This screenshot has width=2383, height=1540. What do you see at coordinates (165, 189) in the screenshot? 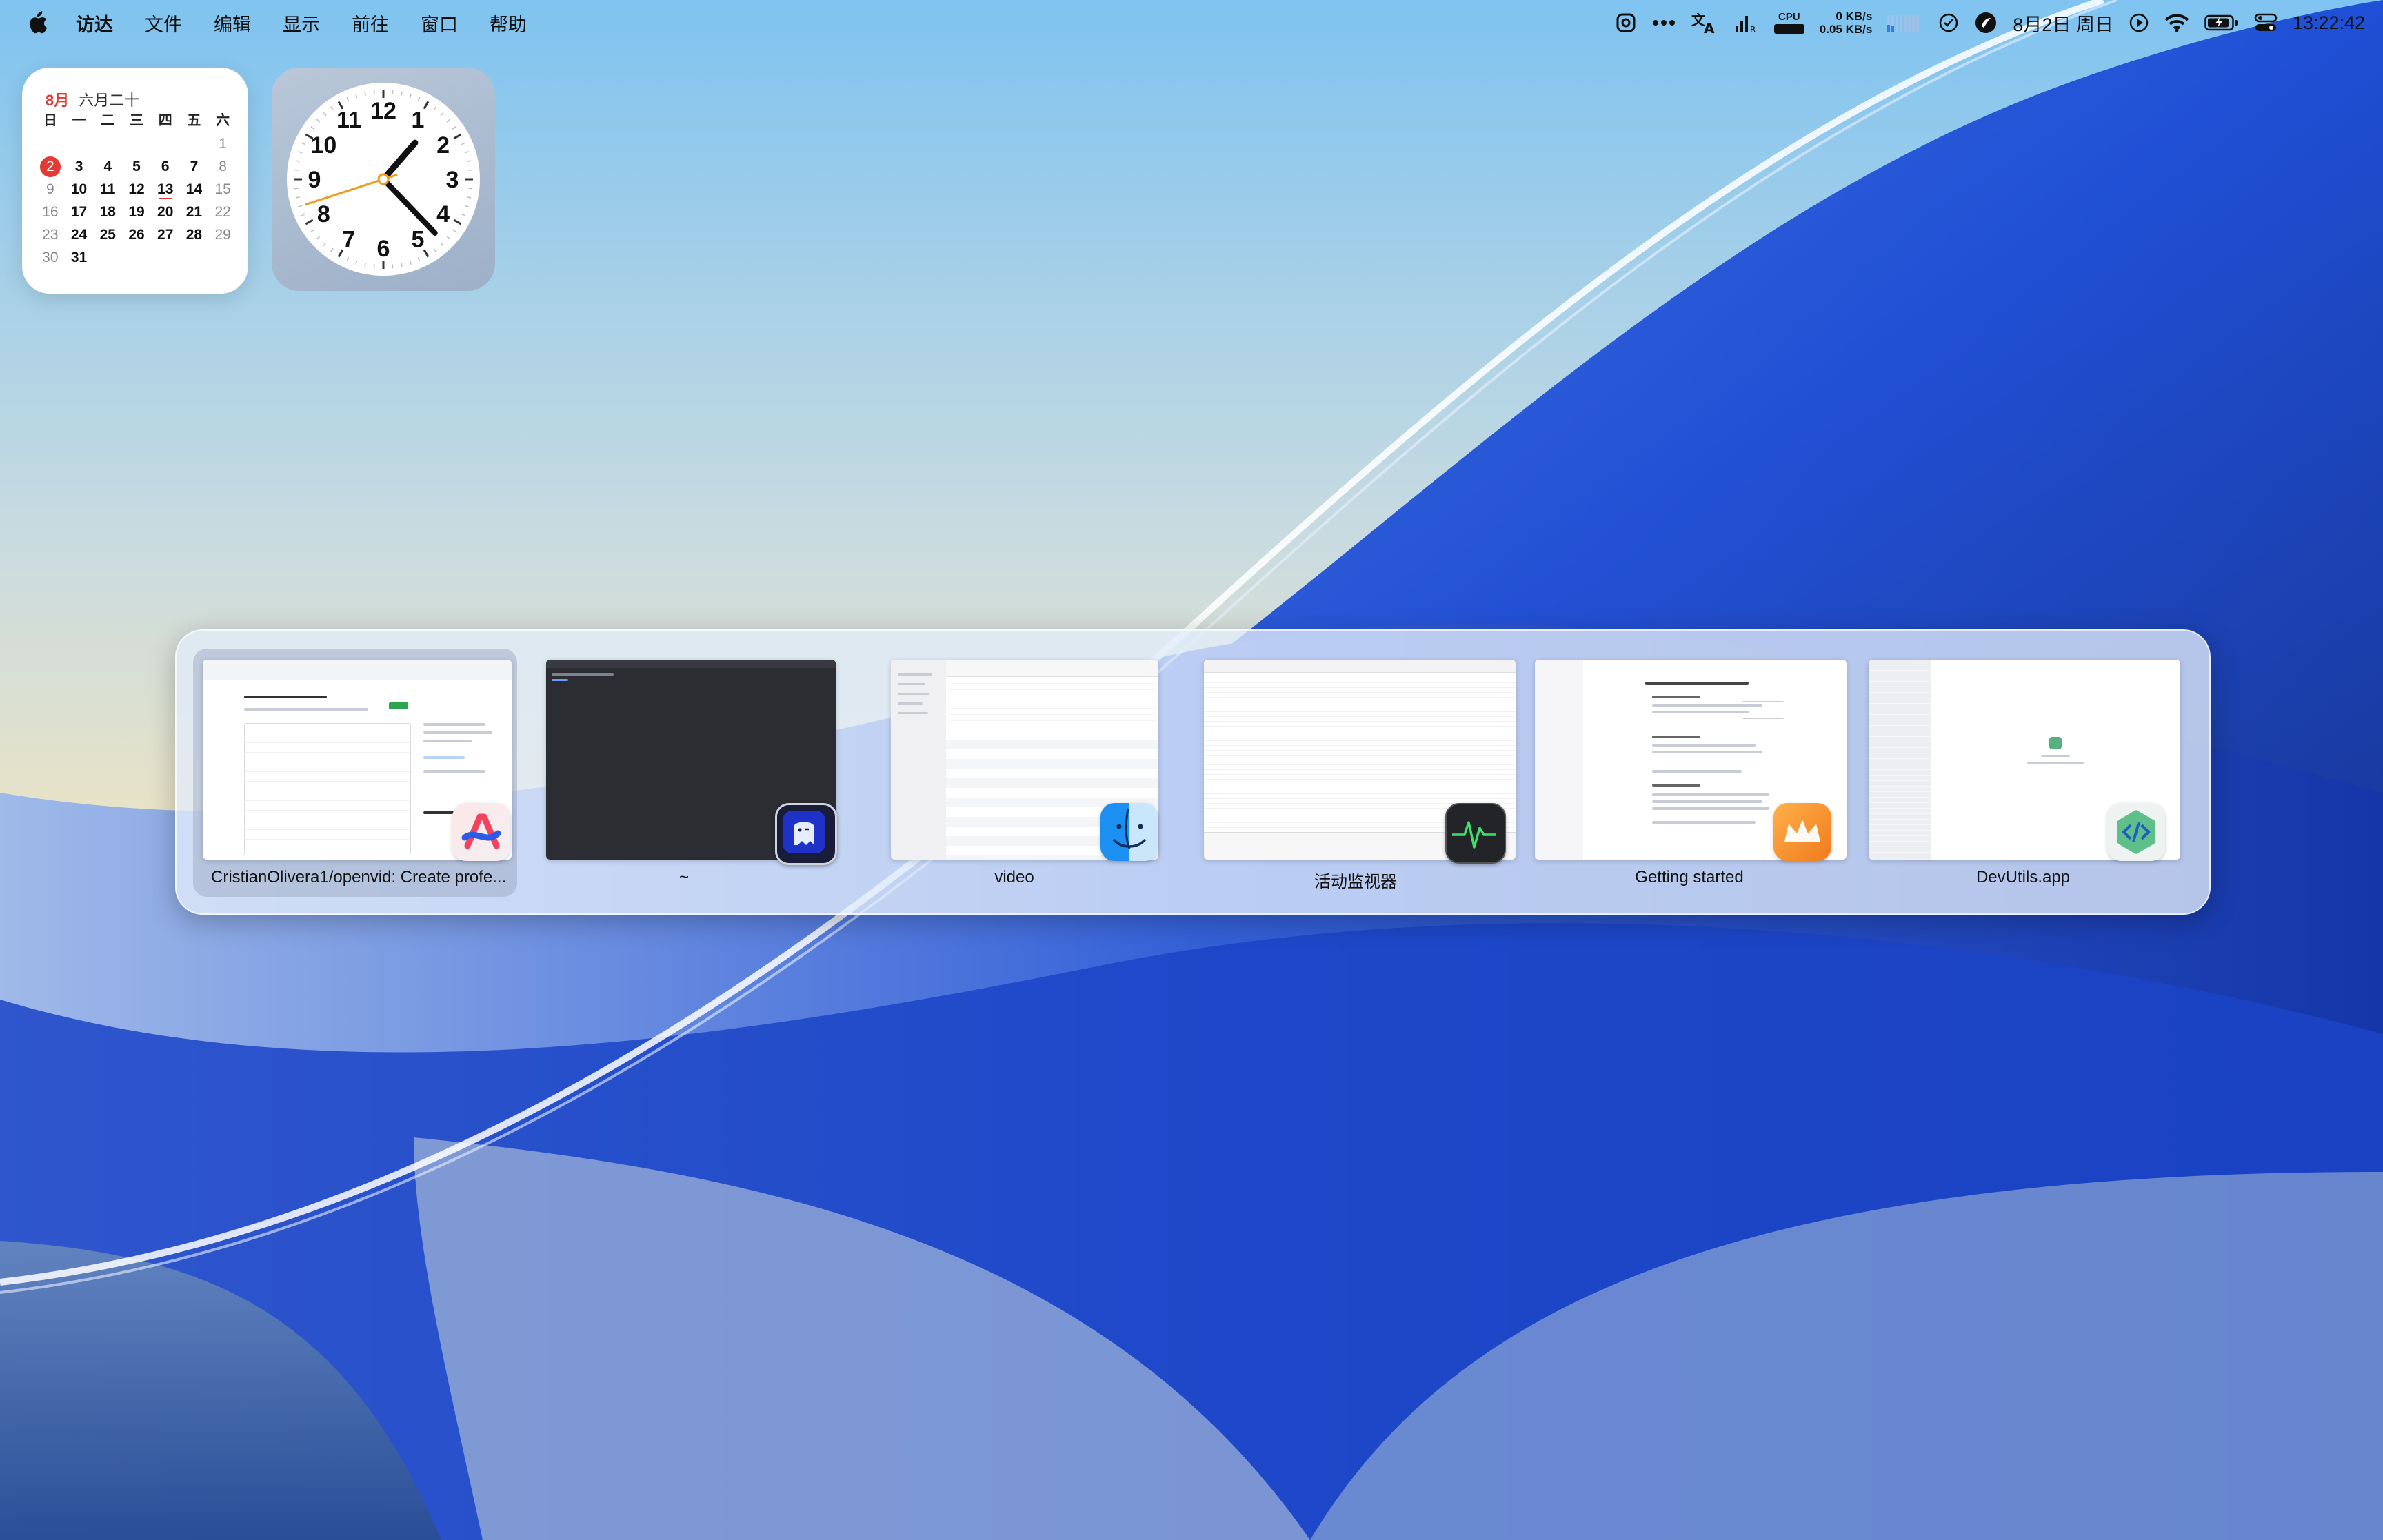
I see `calendar-day: 13` at bounding box center [165, 189].